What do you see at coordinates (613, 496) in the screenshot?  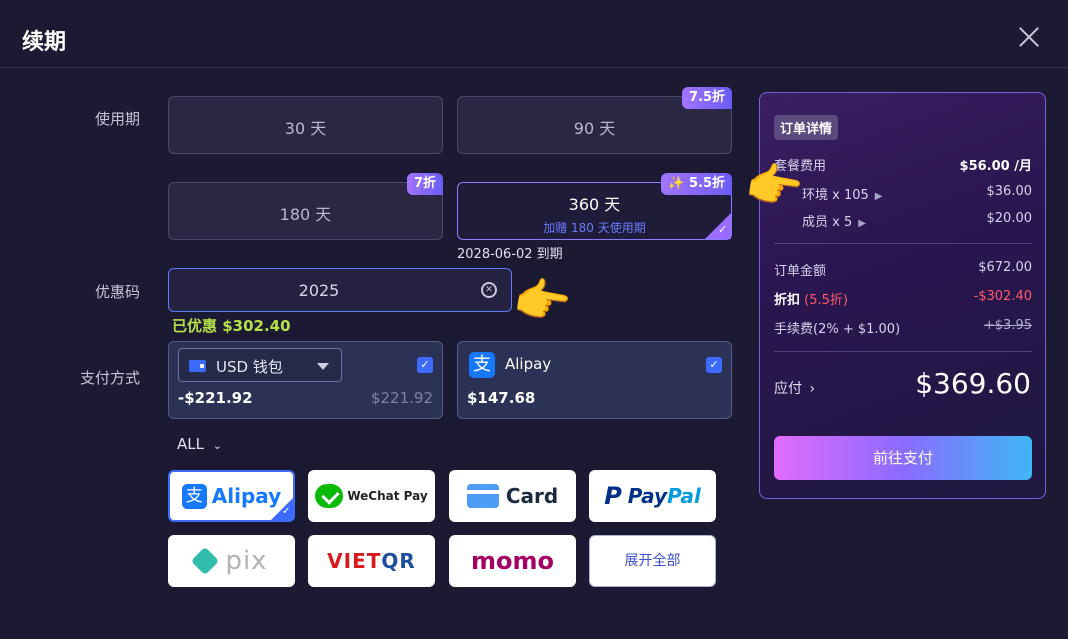 I see `paypal-icon: P` at bounding box center [613, 496].